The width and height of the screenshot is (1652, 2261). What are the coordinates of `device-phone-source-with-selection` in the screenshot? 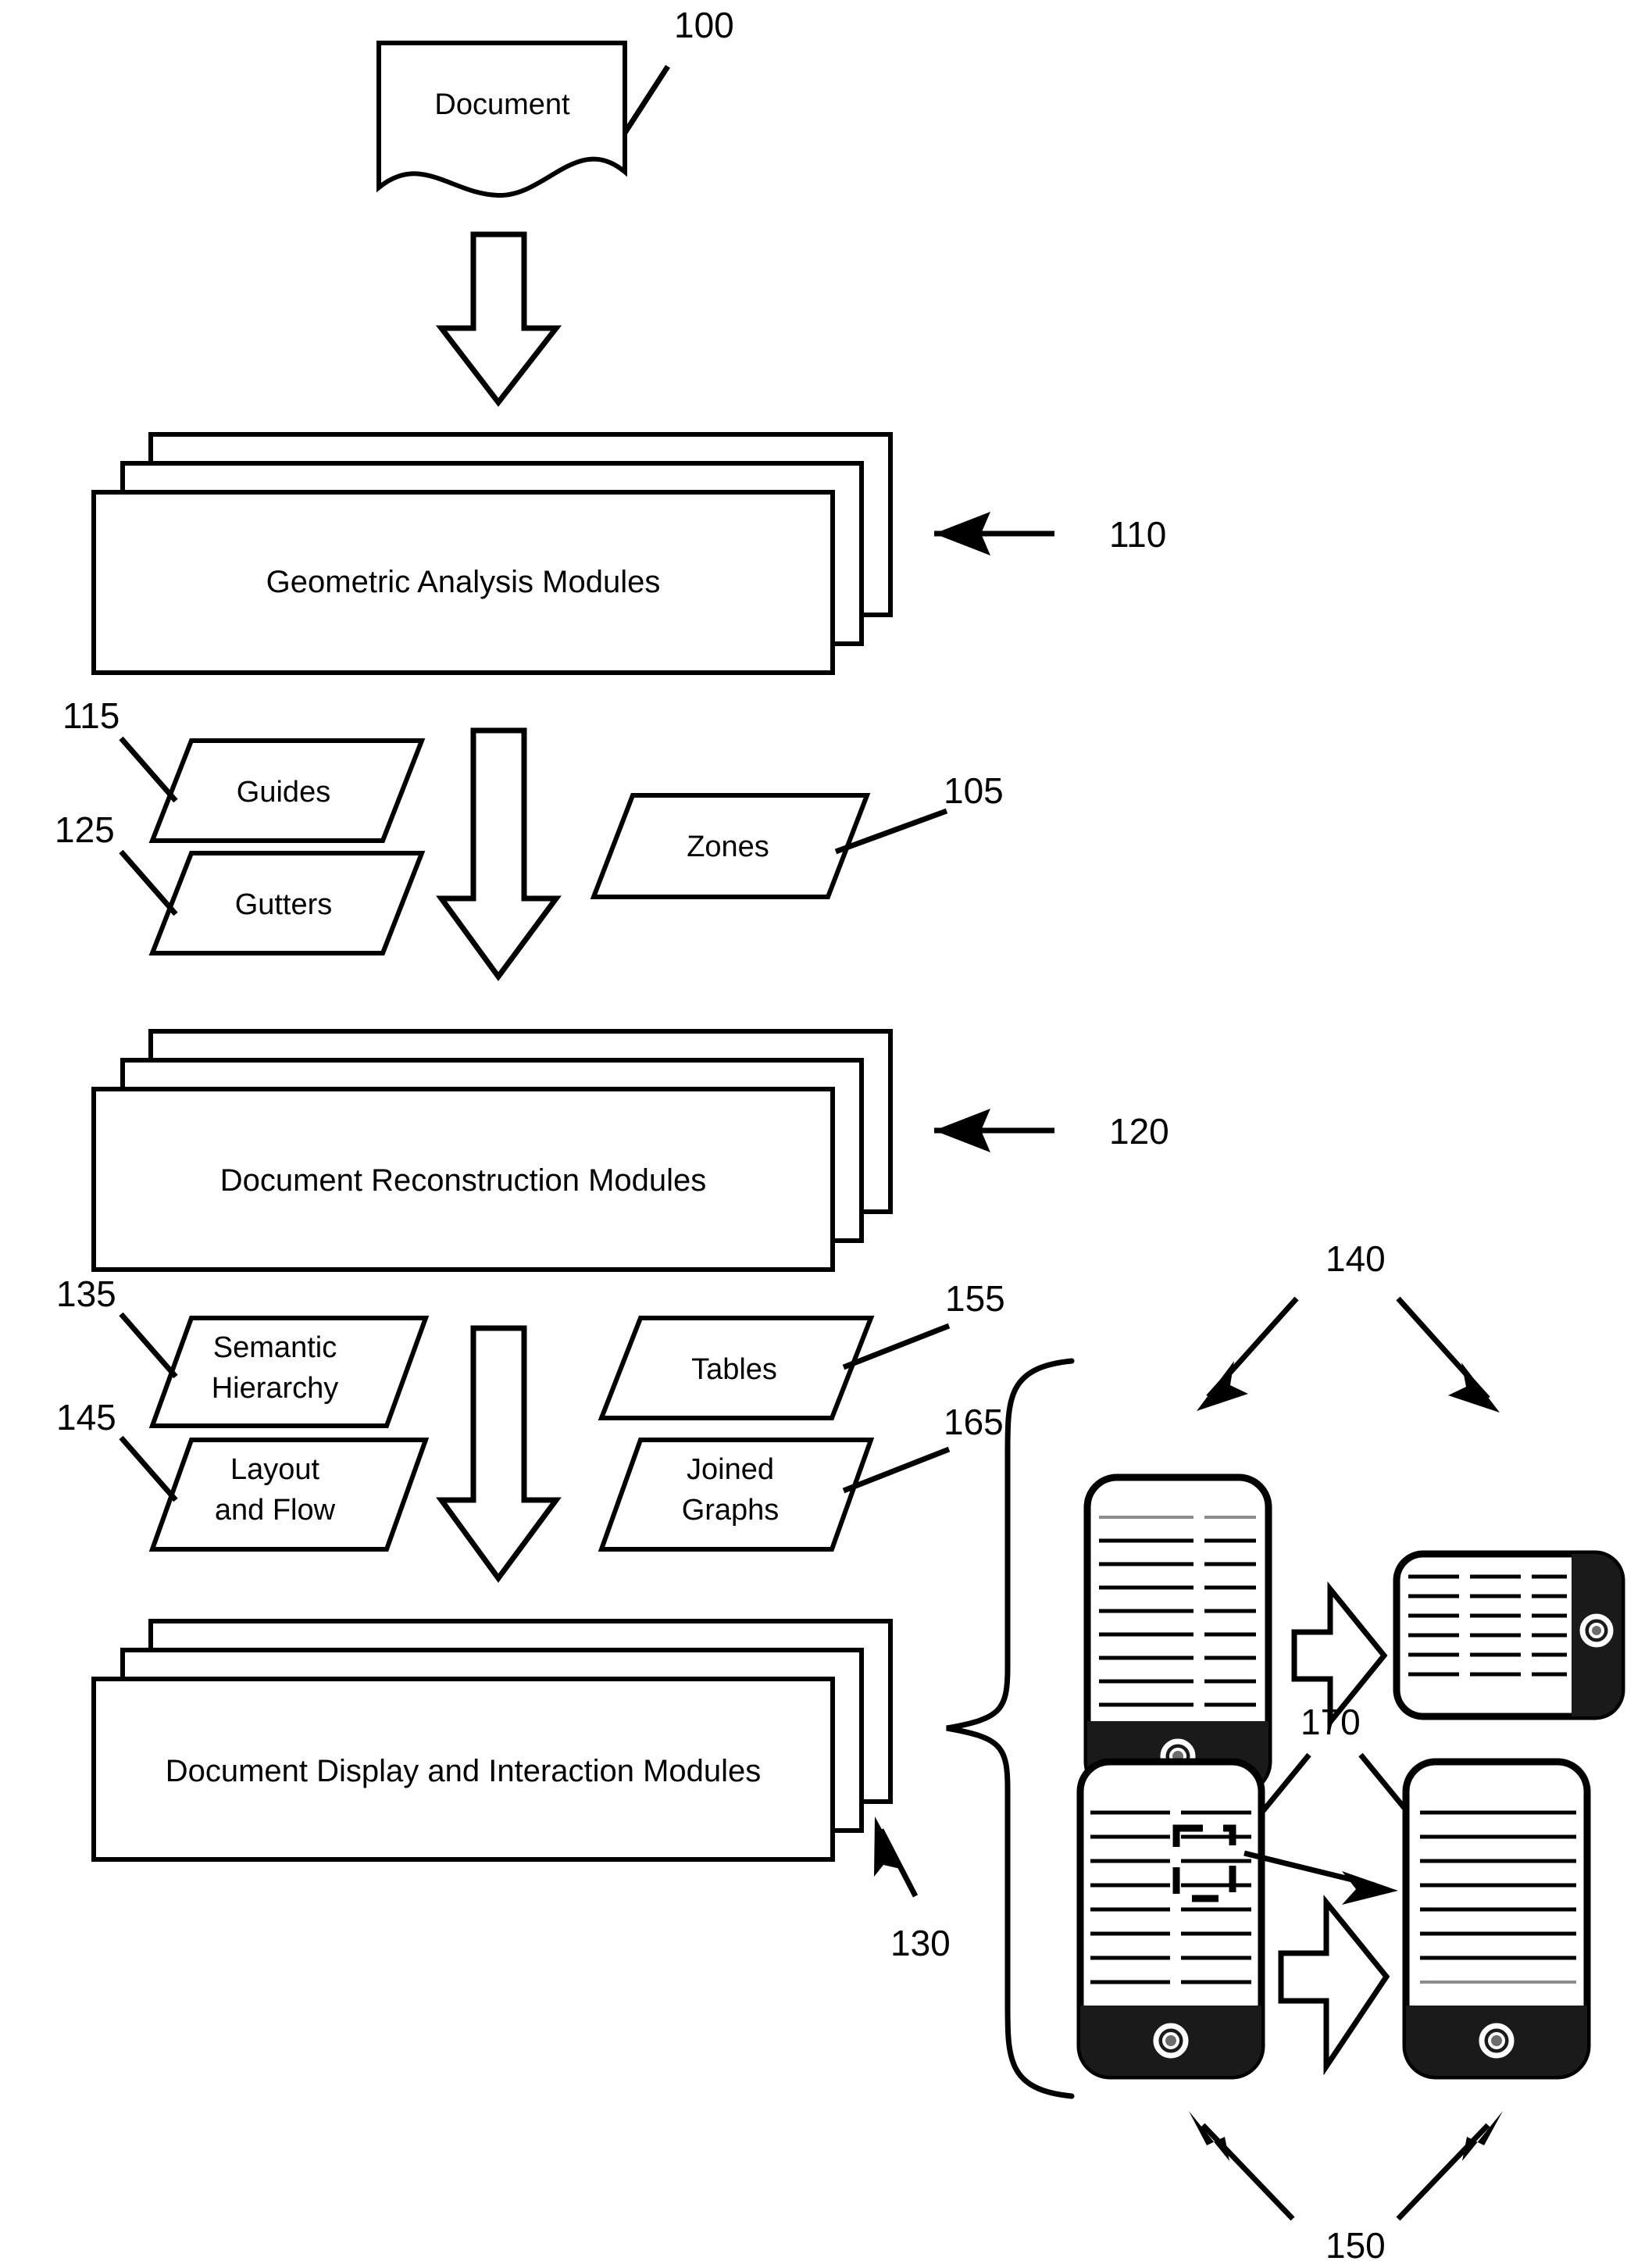 It's located at (1170, 1919).